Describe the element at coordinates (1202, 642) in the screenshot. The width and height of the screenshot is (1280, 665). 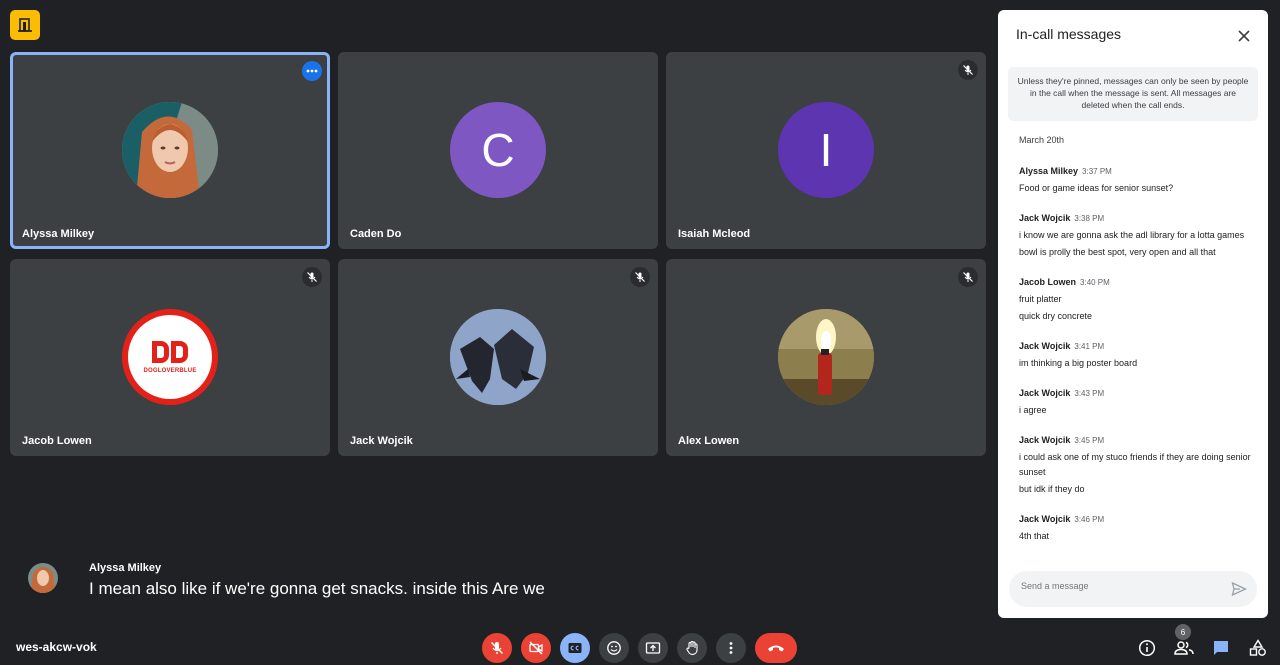
I see `meeting-tools: 6` at that location.